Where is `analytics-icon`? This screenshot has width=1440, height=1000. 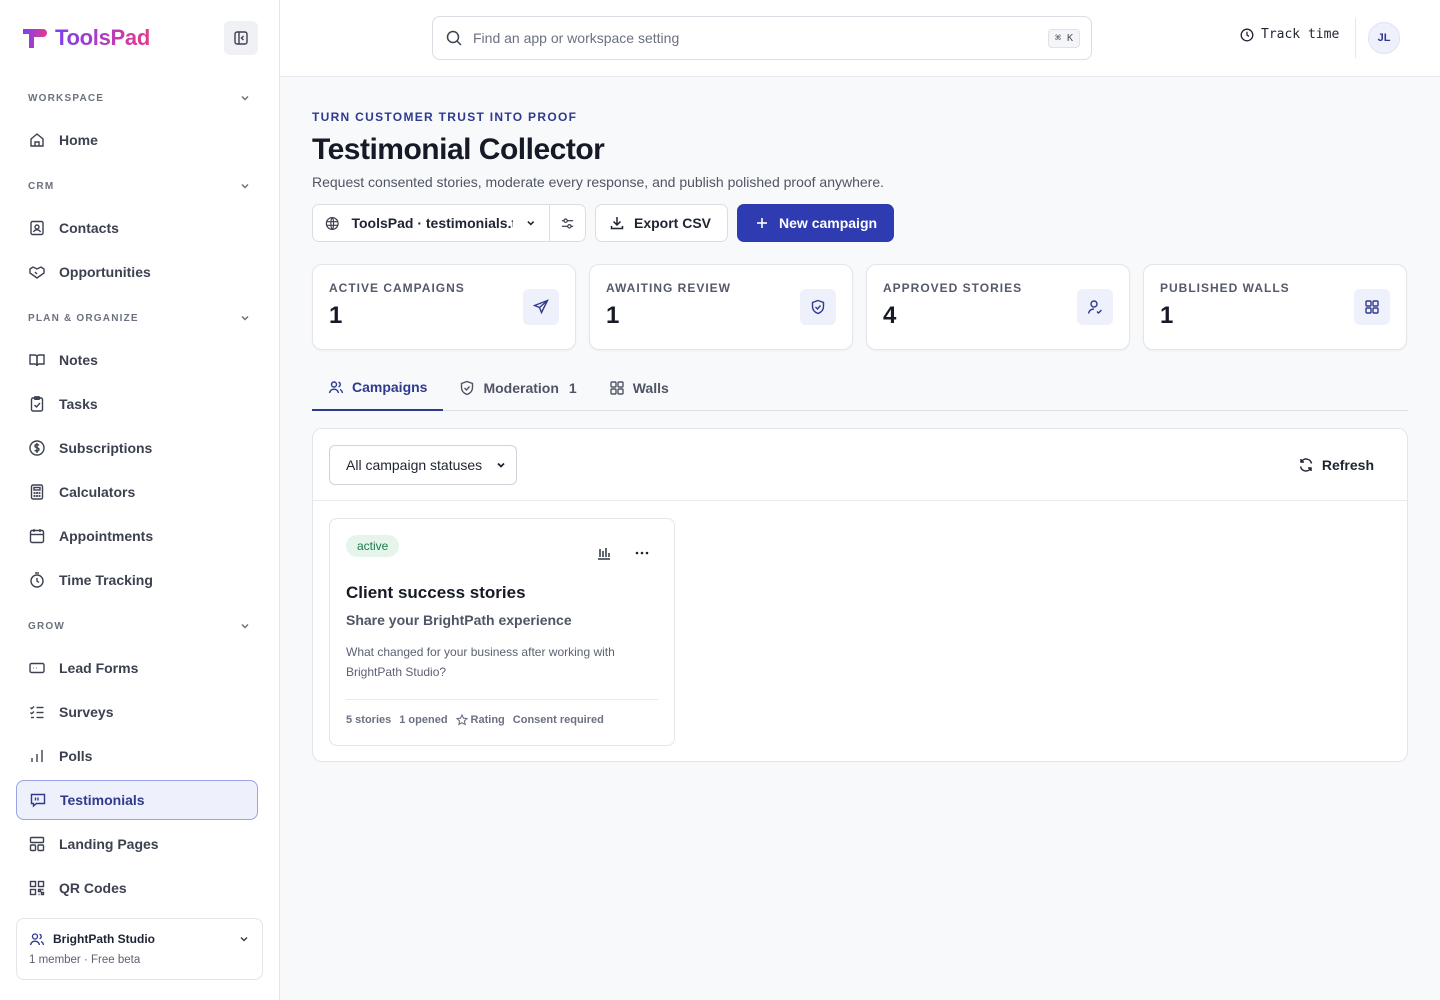 analytics-icon is located at coordinates (604, 553).